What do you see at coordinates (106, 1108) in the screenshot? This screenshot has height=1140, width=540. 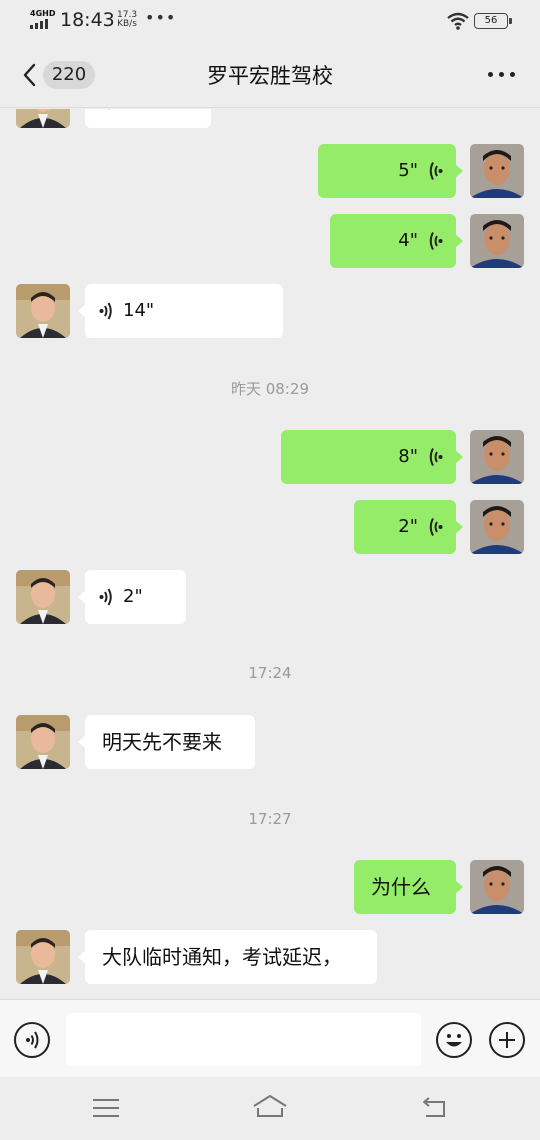 I see `menu-icon` at bounding box center [106, 1108].